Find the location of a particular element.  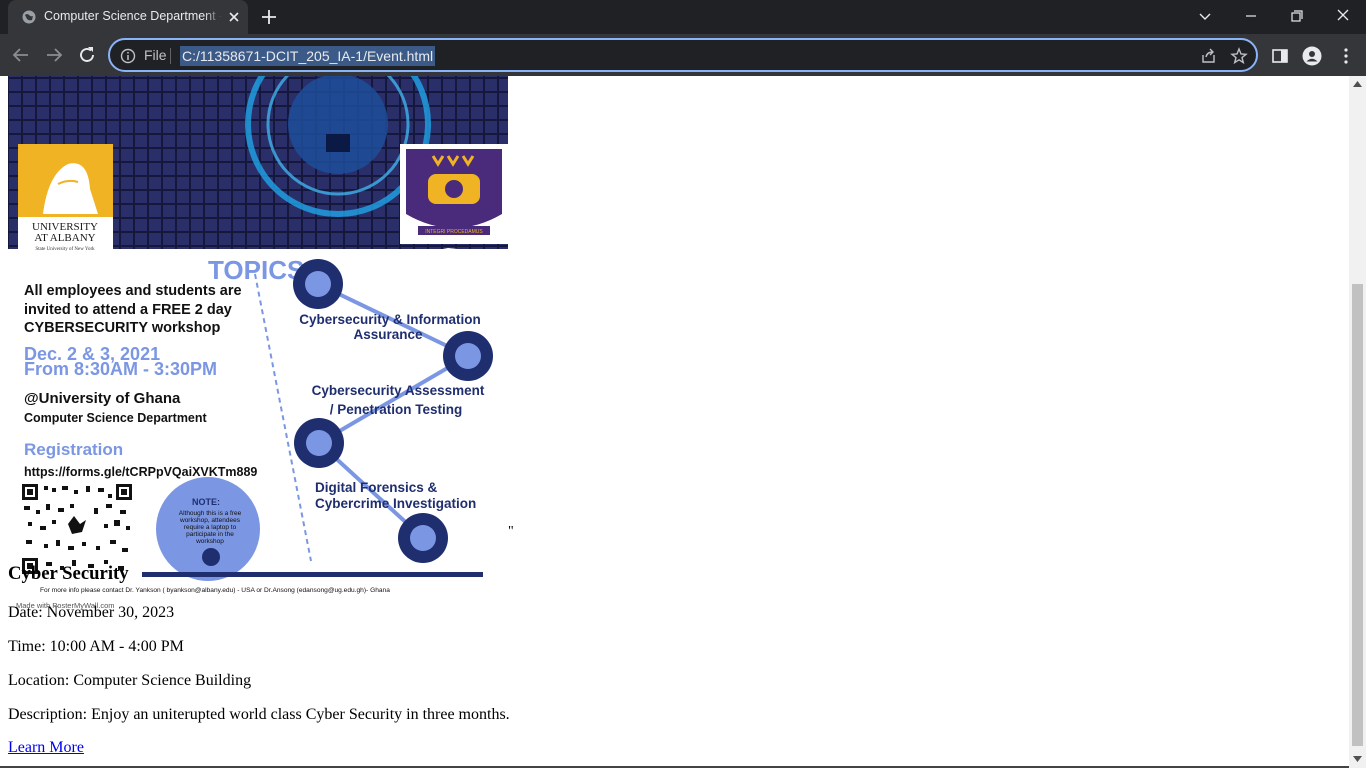

note-line-5: workshop is located at coordinates (209, 541).